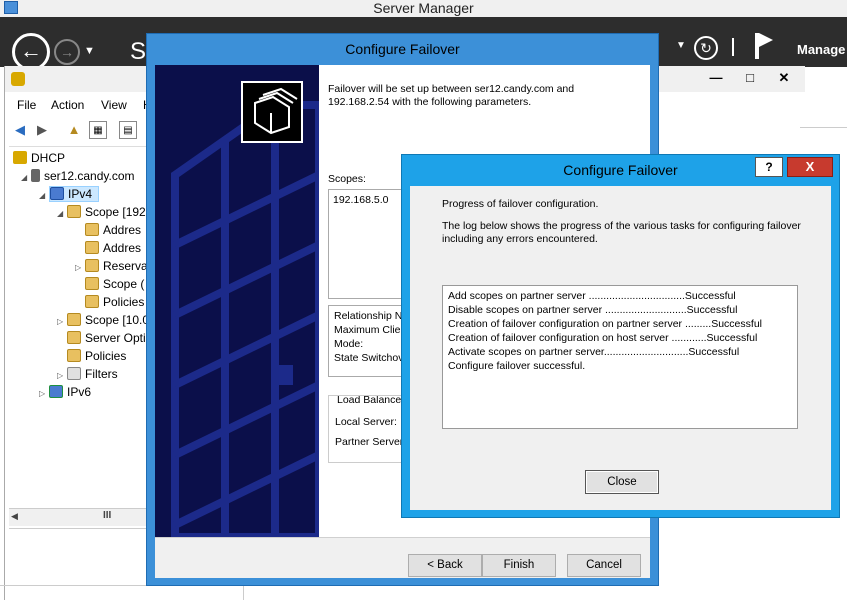 Image resolution: width=847 pixels, height=600 pixels. Describe the element at coordinates (98, 130) in the screenshot. I see `show-tree-icon: ▦` at that location.